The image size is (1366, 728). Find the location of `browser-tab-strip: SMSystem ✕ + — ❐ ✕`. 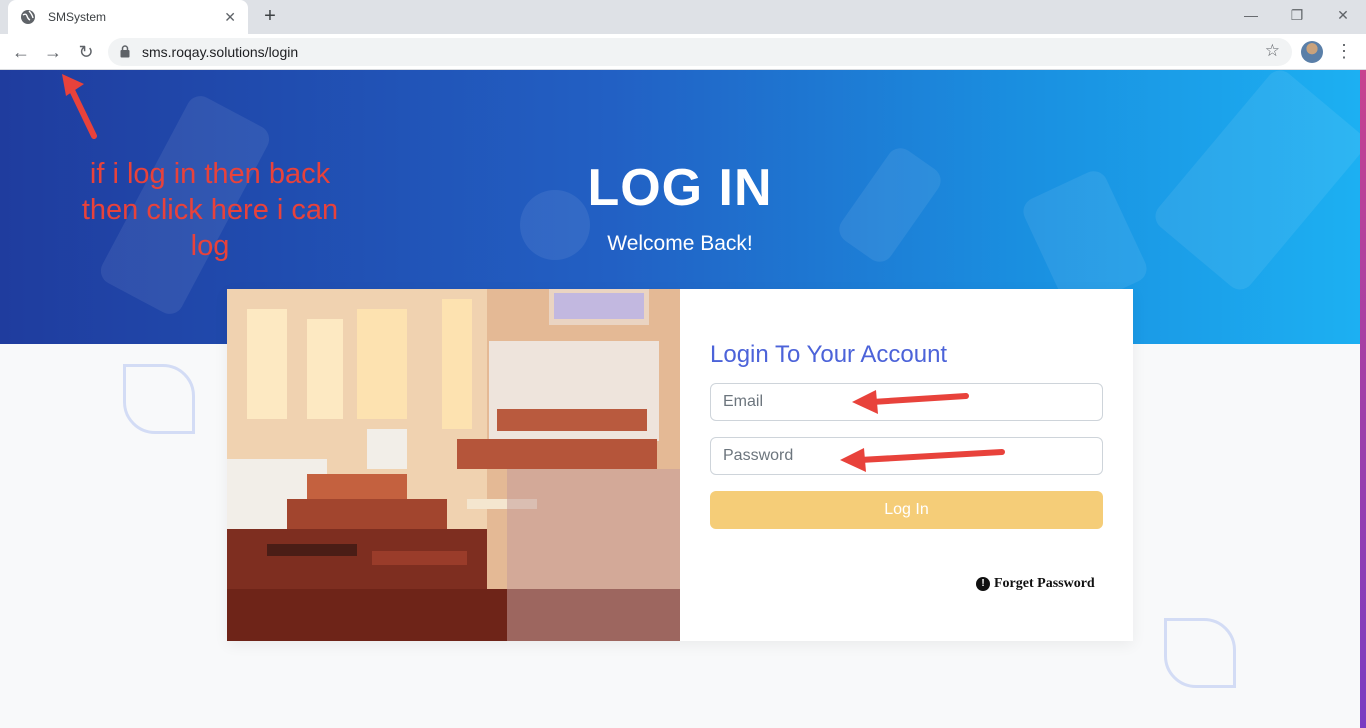

browser-tab-strip: SMSystem ✕ + — ❐ ✕ is located at coordinates (683, 17).